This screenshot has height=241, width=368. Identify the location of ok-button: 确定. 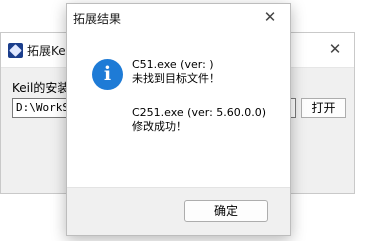
(226, 211).